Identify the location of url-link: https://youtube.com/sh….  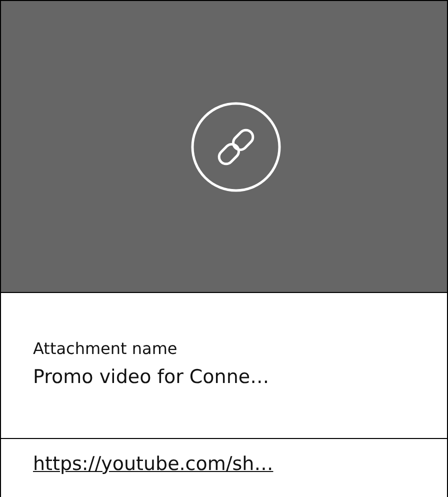
(153, 464).